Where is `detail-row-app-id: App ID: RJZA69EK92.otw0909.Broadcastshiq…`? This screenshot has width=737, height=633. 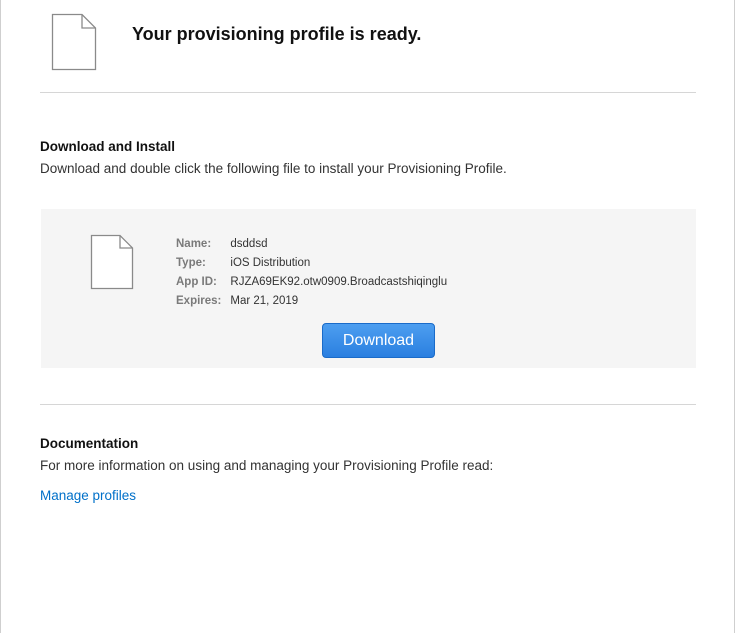
detail-row-app-id: App ID: RJZA69EK92.otw0909.Broadcastshiq… is located at coordinates (311, 281).